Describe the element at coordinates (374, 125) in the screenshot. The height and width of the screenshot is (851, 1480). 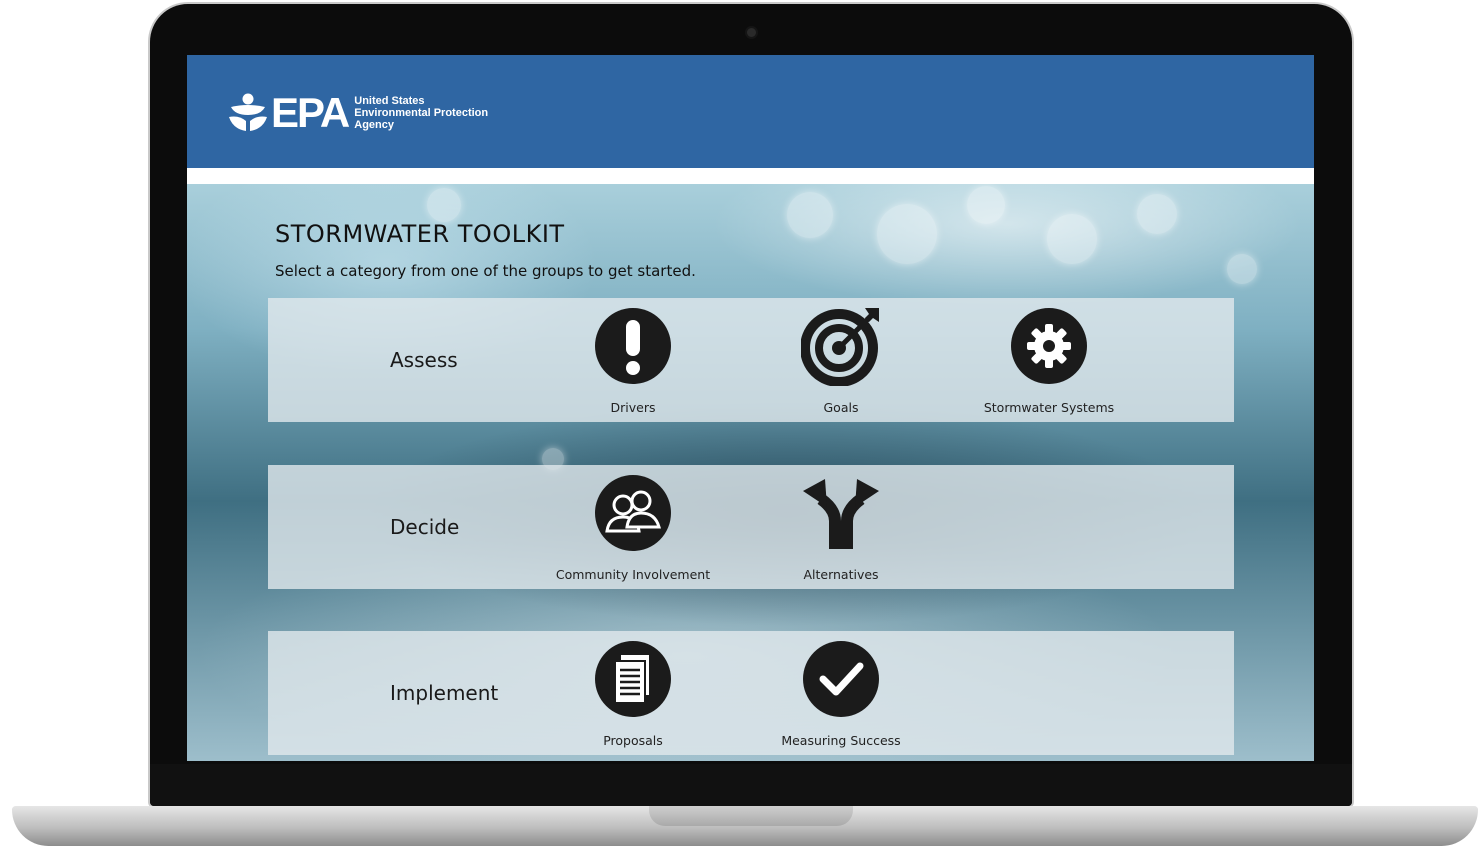
I see `agency-line-3: Agency` at that location.